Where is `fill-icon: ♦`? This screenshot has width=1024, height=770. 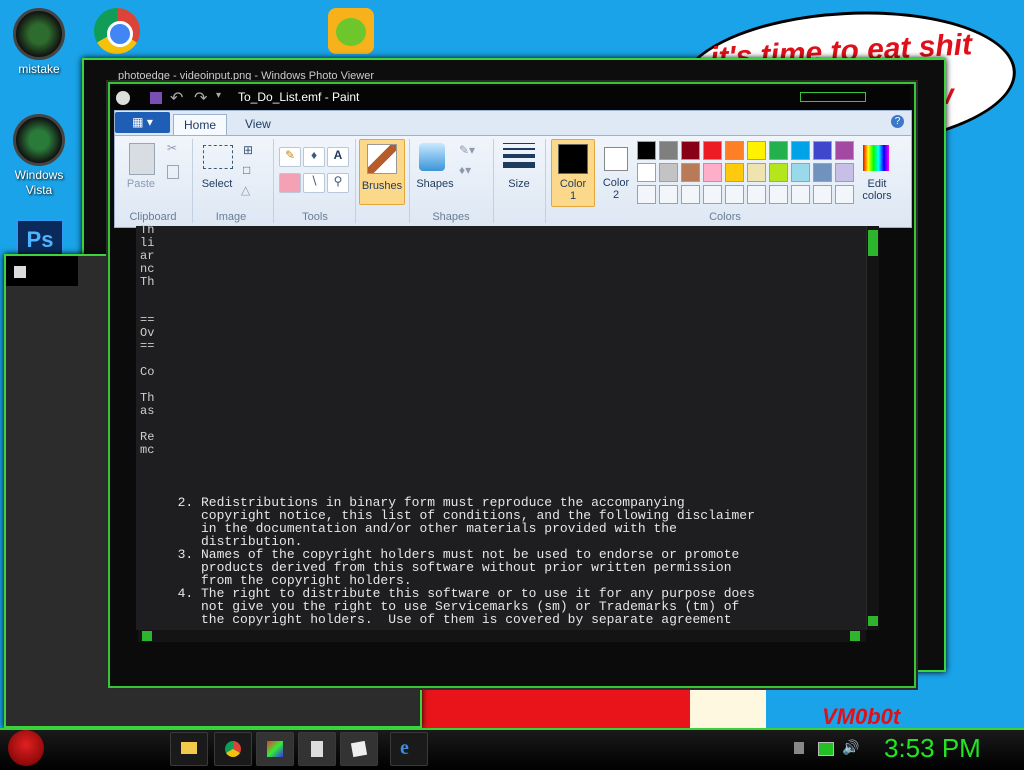
fill-icon: ♦ is located at coordinates (314, 157).